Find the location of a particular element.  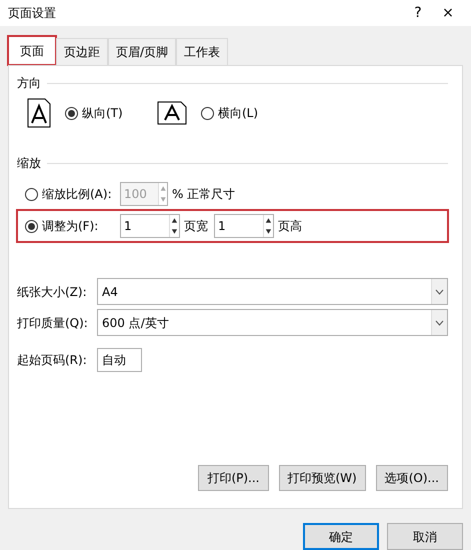

field-label: 纸张大小(Z): is located at coordinates (52, 292).